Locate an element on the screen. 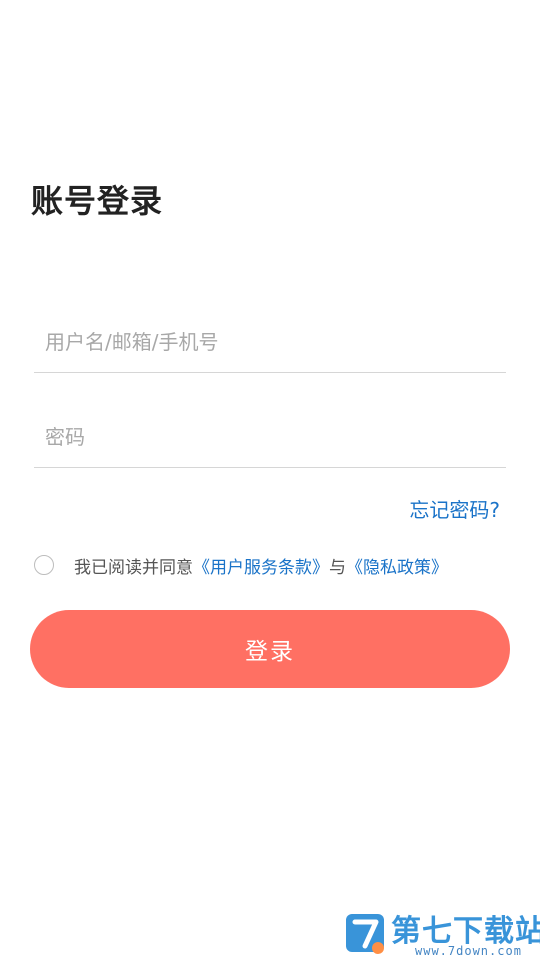  username-input is located at coordinates (270, 342).